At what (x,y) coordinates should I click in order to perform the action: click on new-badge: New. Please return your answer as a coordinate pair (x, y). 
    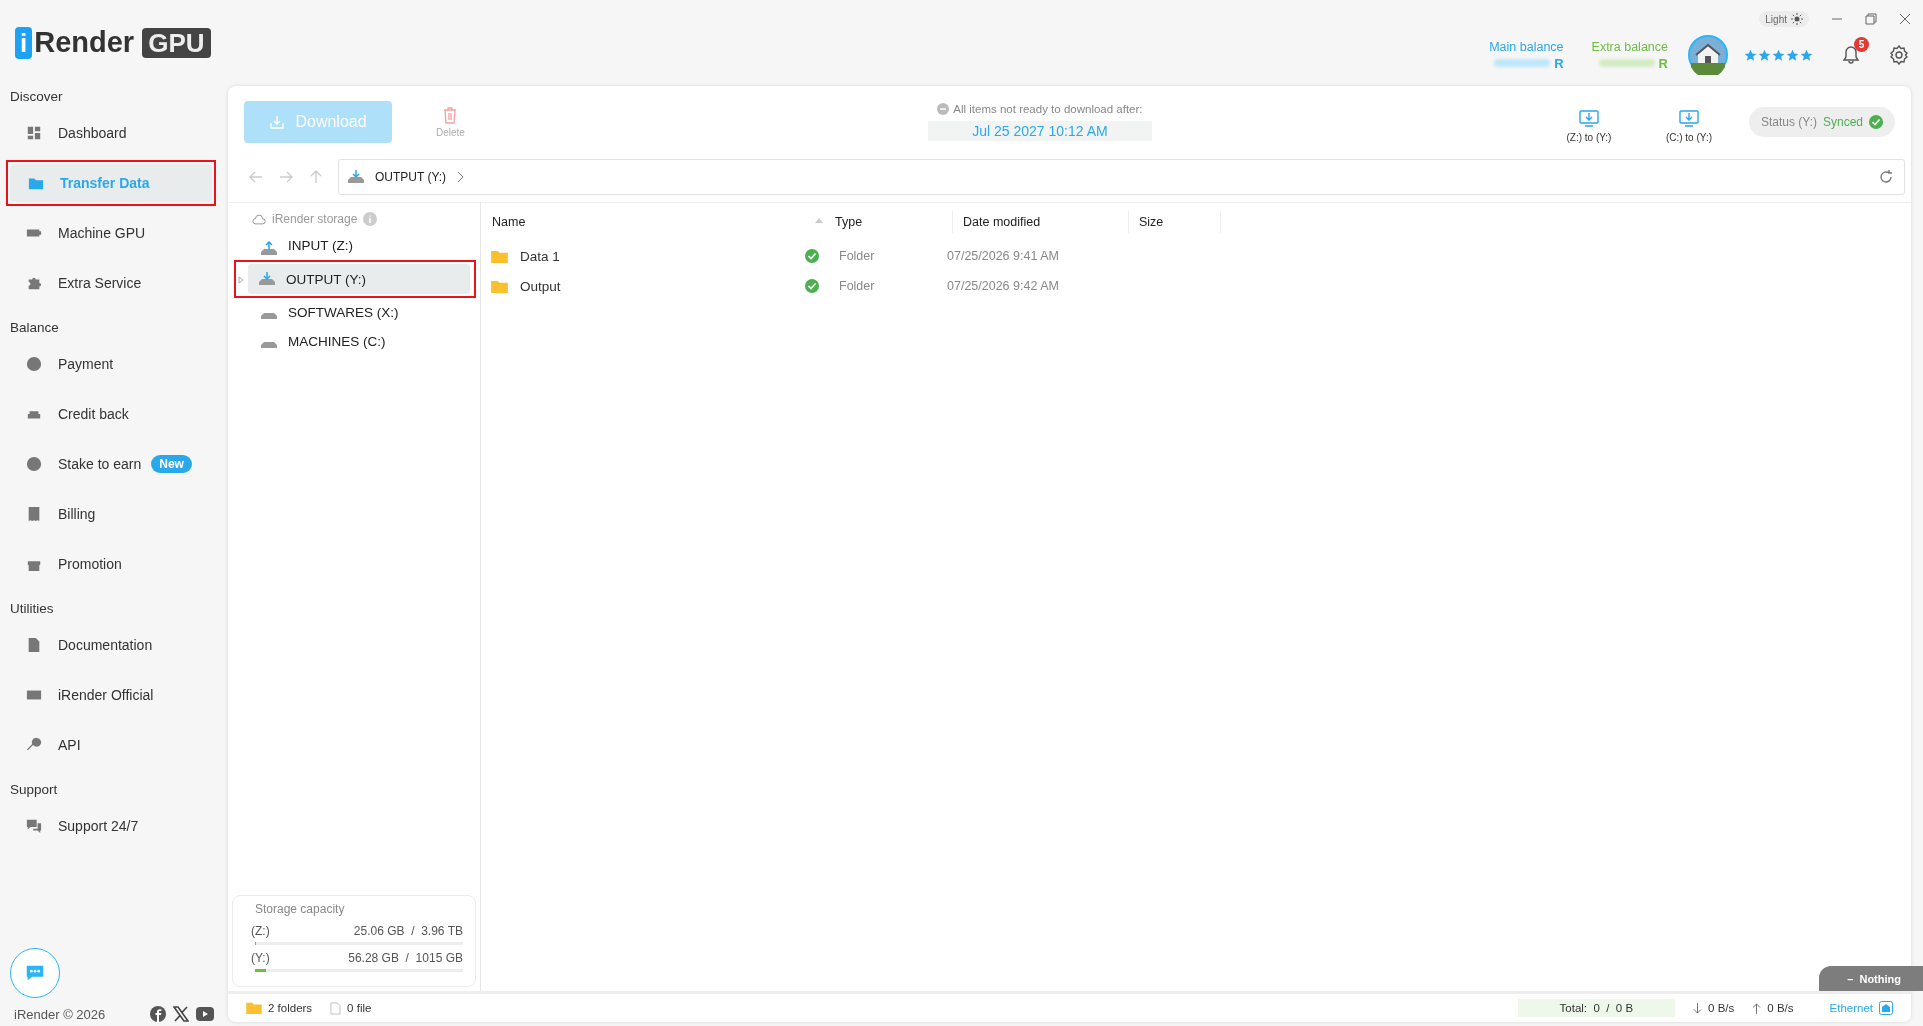
    Looking at the image, I should click on (171, 464).